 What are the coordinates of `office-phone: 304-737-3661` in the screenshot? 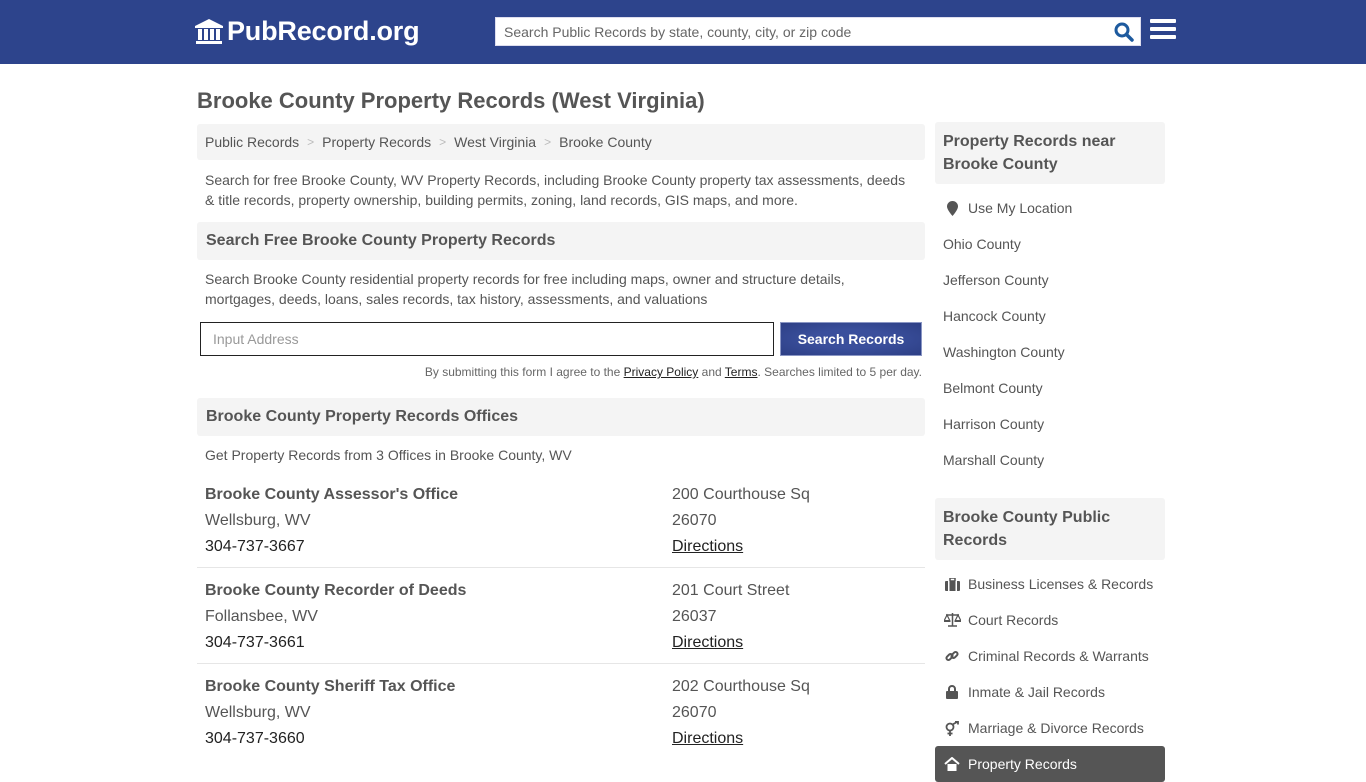 It's located at (438, 643).